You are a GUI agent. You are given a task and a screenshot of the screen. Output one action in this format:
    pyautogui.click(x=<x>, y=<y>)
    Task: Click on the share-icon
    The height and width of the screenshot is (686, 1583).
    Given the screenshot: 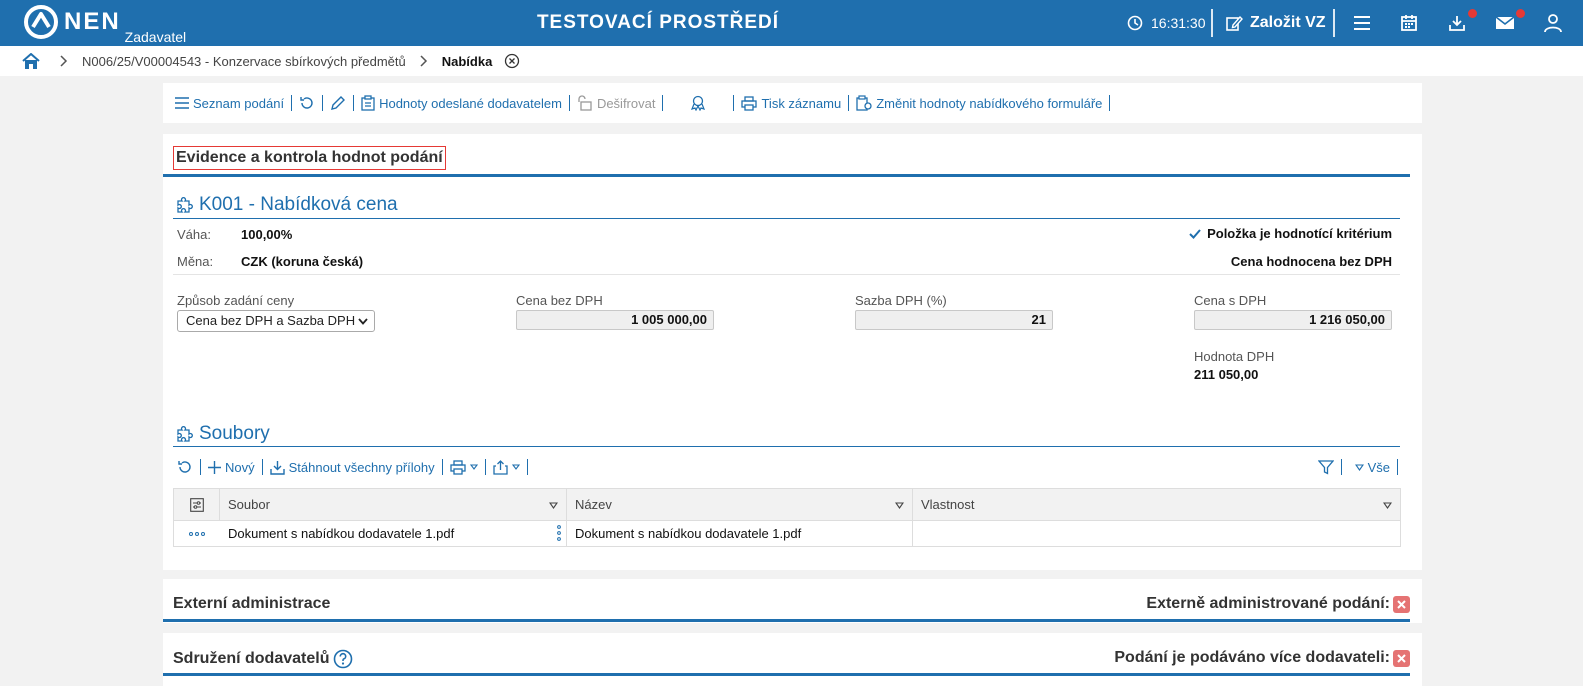 What is the action you would take?
    pyautogui.click(x=500, y=467)
    